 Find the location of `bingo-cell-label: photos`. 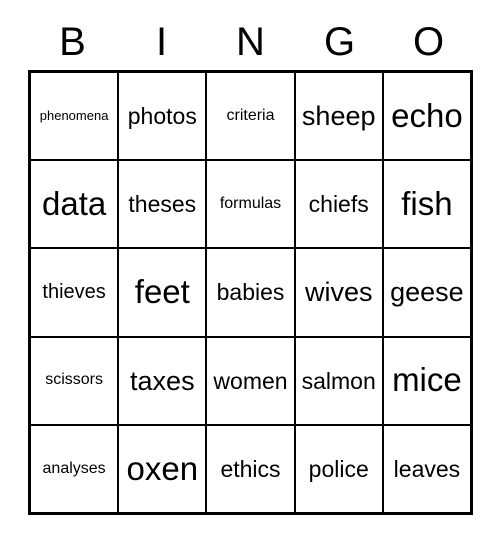

bingo-cell-label: photos is located at coordinates (162, 116).